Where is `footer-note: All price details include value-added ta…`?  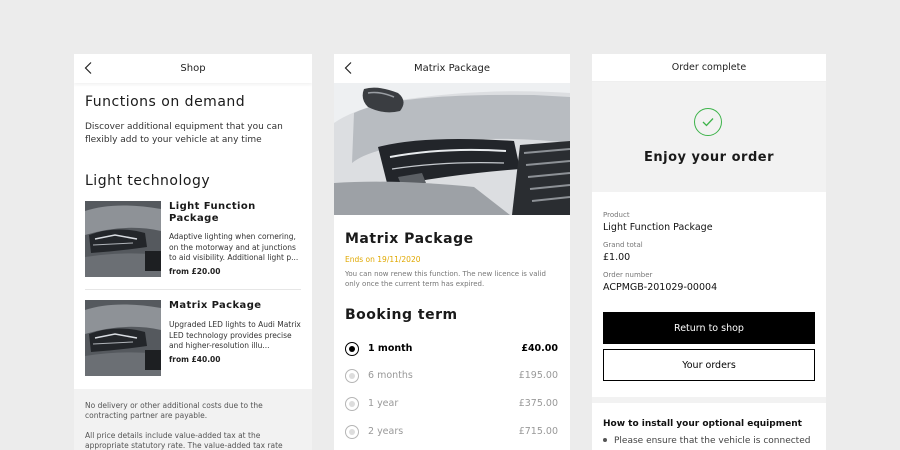
footer-note: All price details include value-added ta… is located at coordinates (184, 440).